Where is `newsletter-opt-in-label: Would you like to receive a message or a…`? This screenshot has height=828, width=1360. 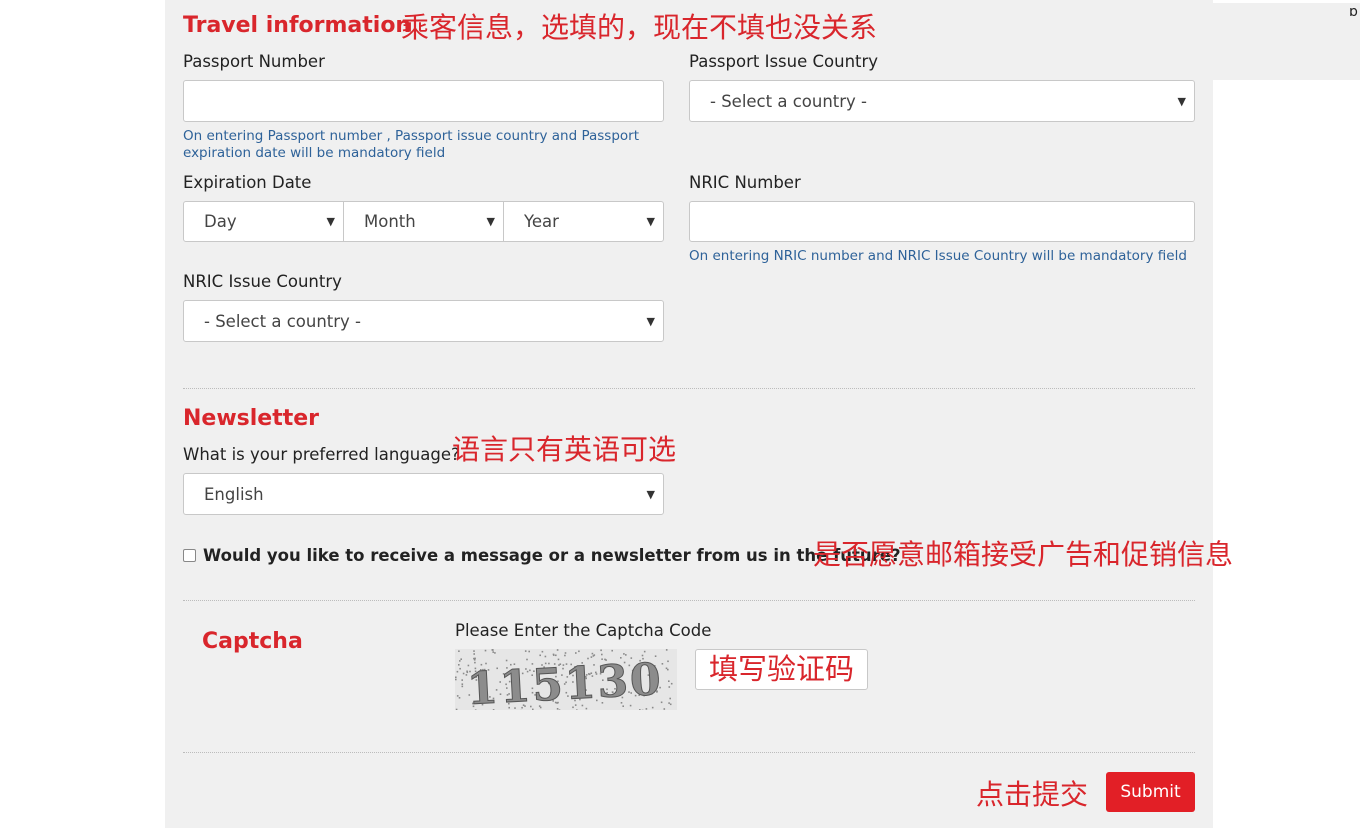 newsletter-opt-in-label: Would you like to receive a message or a… is located at coordinates (552, 555).